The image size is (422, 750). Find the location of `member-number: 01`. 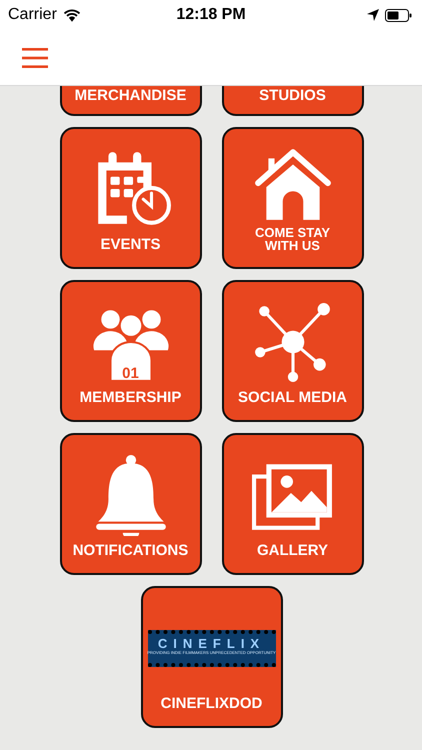

member-number: 01 is located at coordinates (130, 373).